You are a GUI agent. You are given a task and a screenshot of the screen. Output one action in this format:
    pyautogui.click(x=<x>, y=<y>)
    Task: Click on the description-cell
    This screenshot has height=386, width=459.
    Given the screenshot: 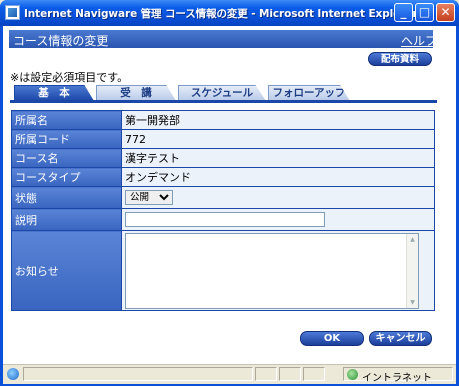 What is the action you would take?
    pyautogui.click(x=278, y=219)
    